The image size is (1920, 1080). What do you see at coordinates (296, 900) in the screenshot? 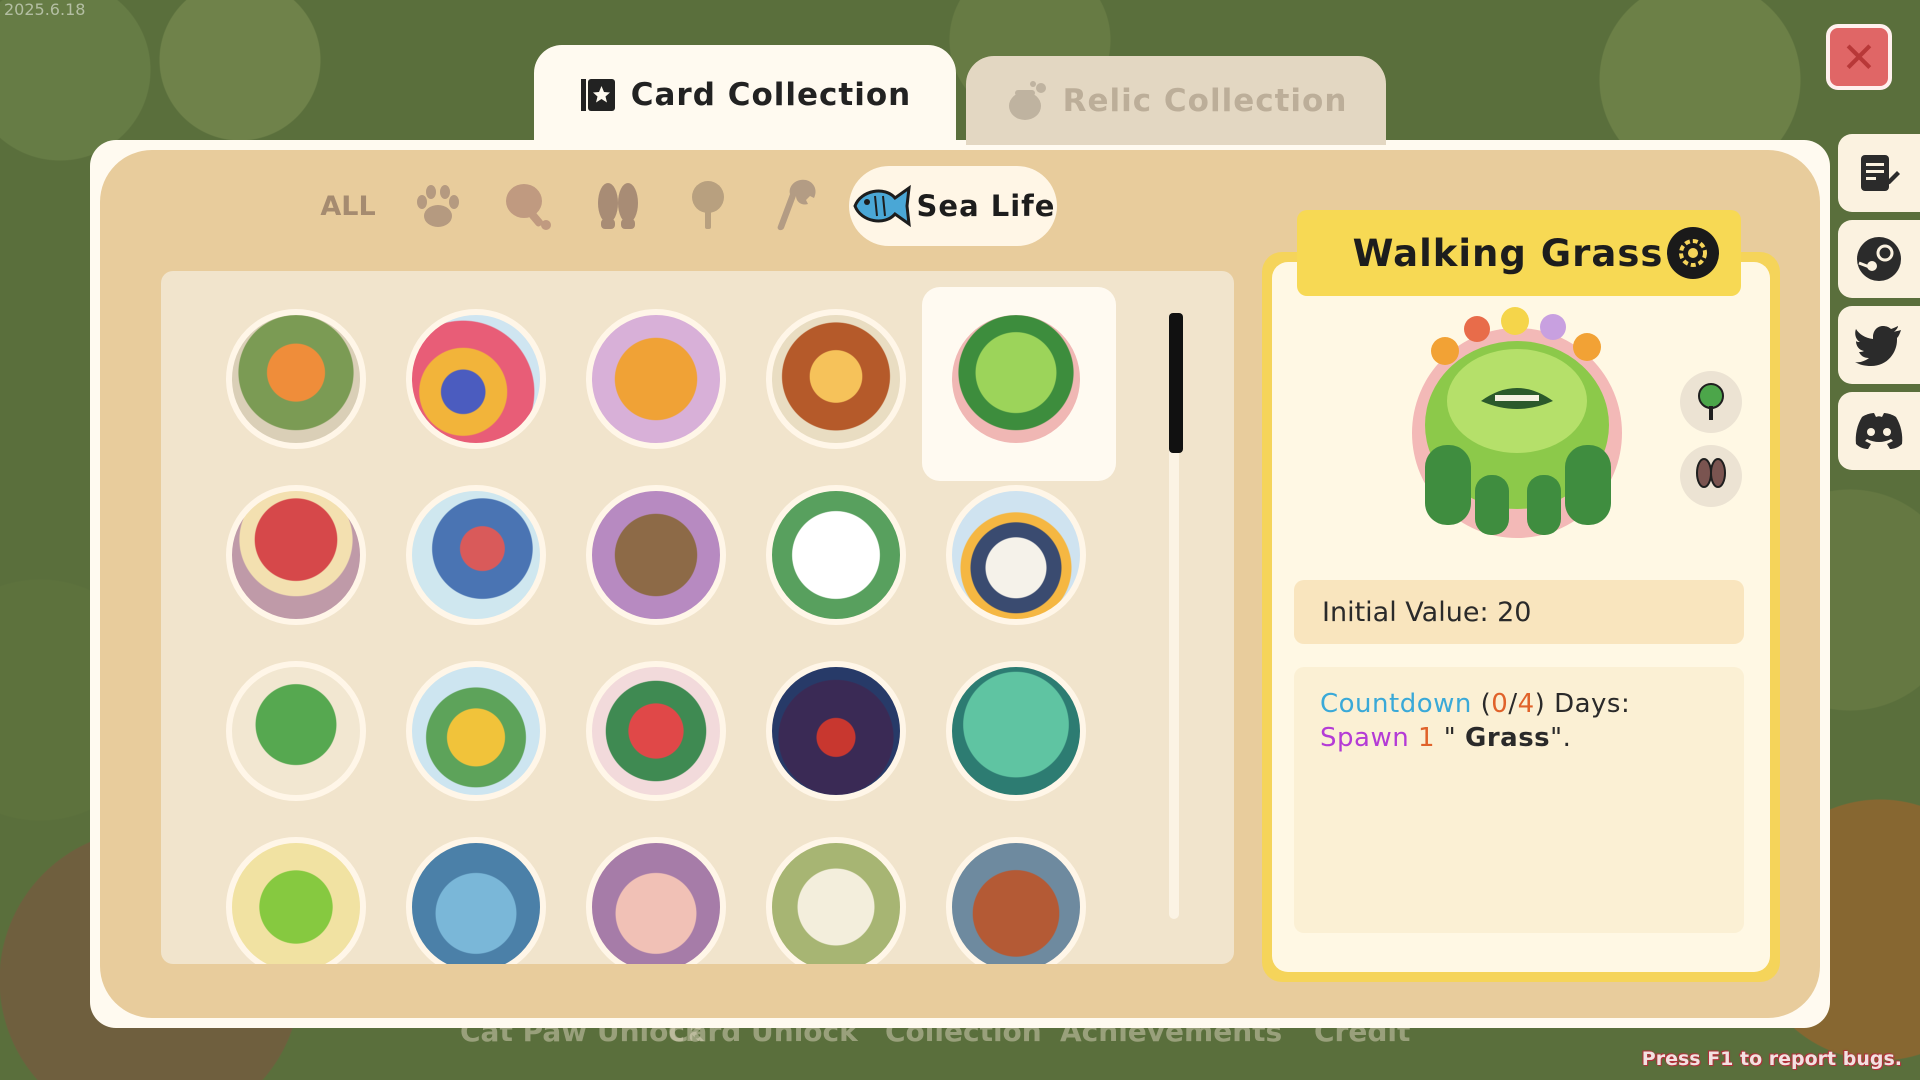
I see `bean-card-icon` at bounding box center [296, 900].